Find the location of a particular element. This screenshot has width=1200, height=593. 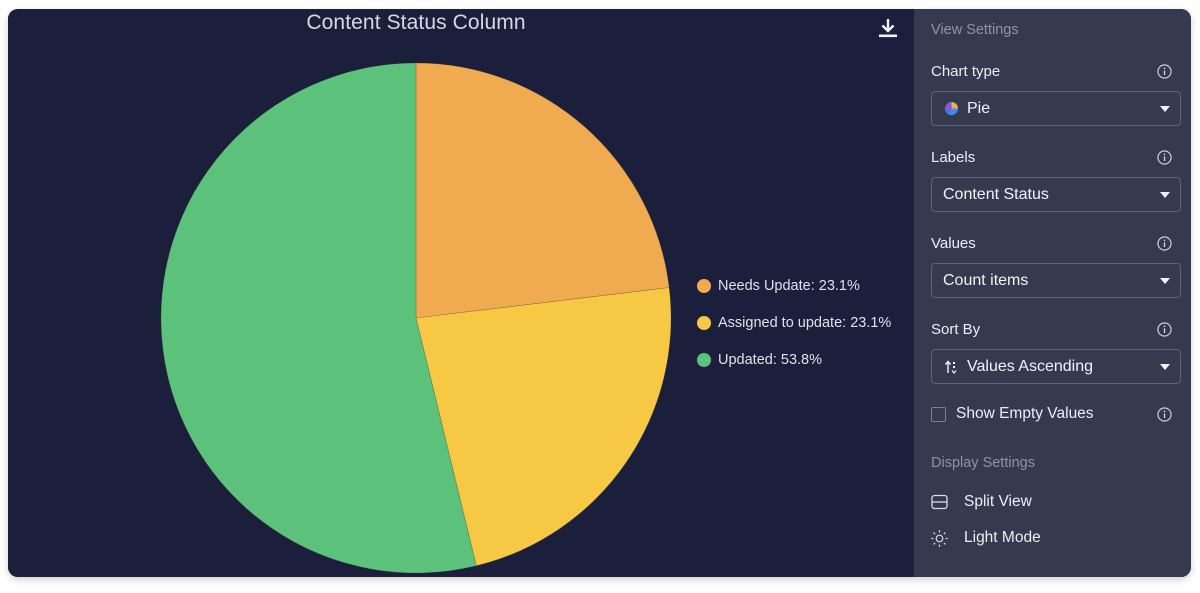

split-view-icon is located at coordinates (939, 502).